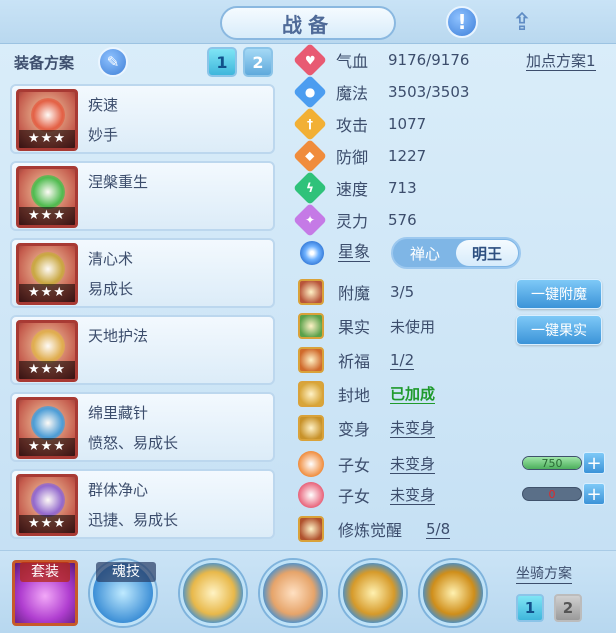  What do you see at coordinates (530, 608) in the screenshot?
I see `mount-tab-1: 1` at bounding box center [530, 608].